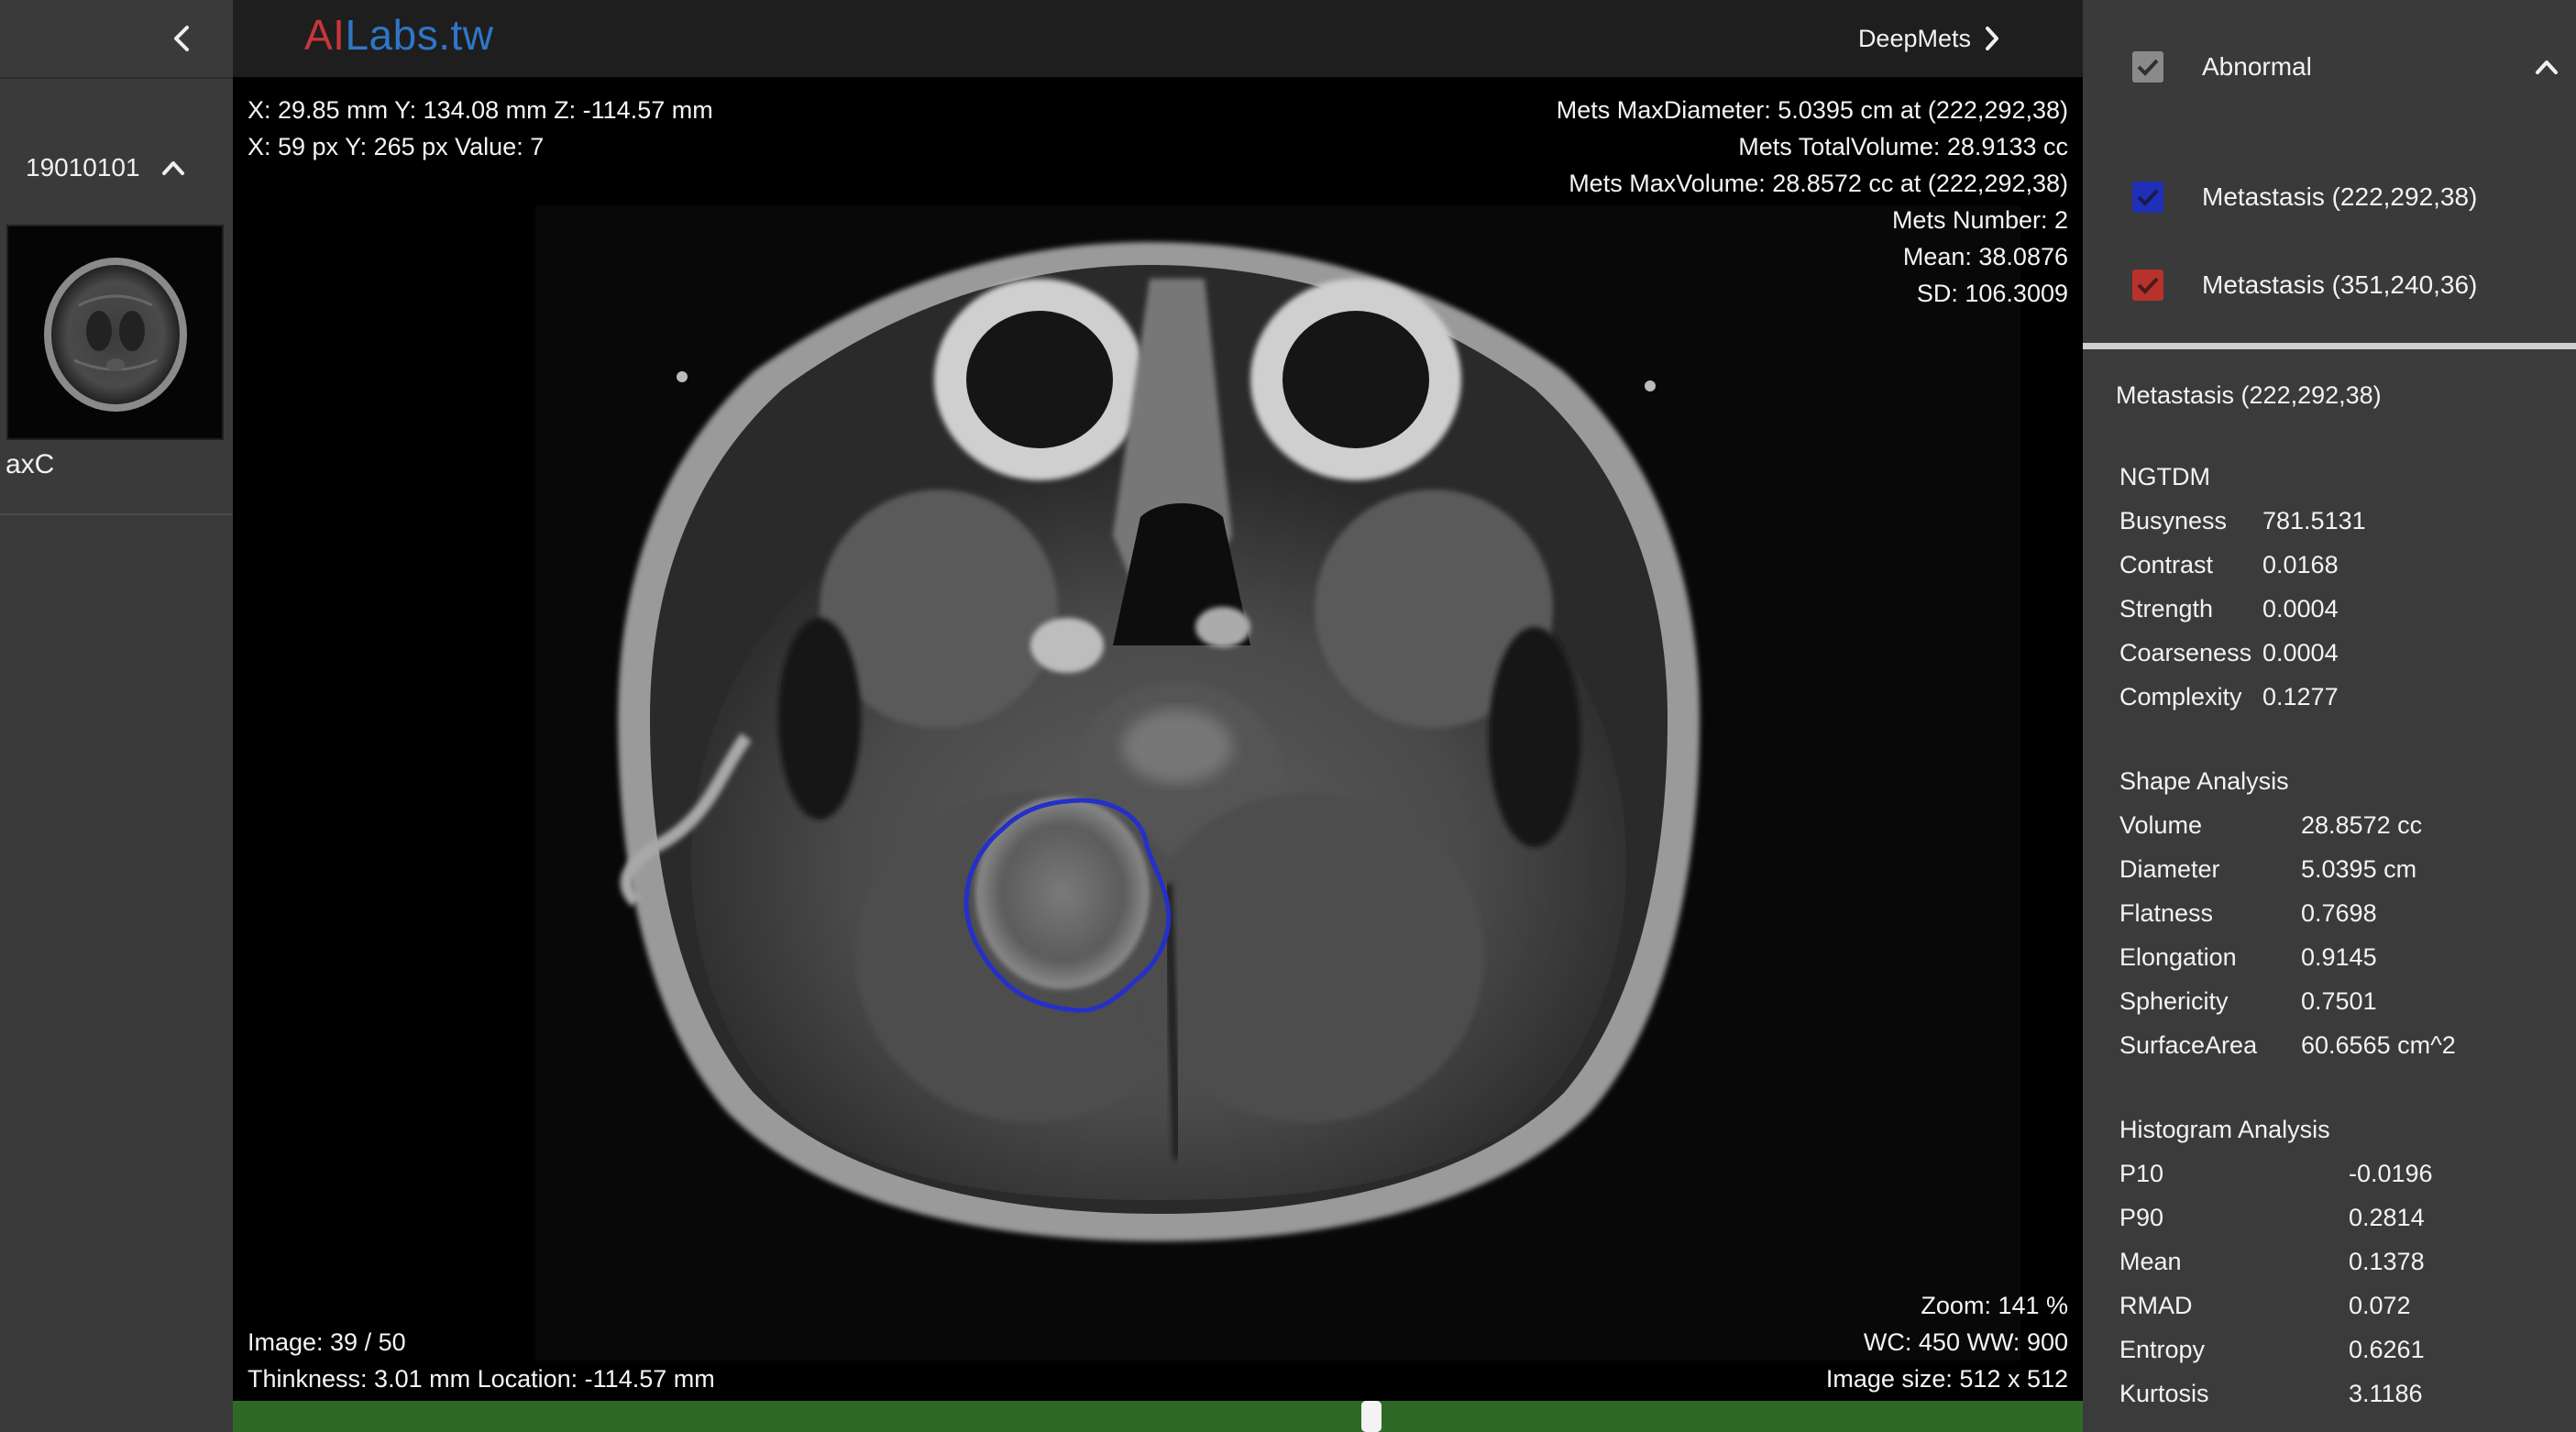 The width and height of the screenshot is (2576, 1432). I want to click on abnormal-group-row: Abnormal, so click(2329, 67).